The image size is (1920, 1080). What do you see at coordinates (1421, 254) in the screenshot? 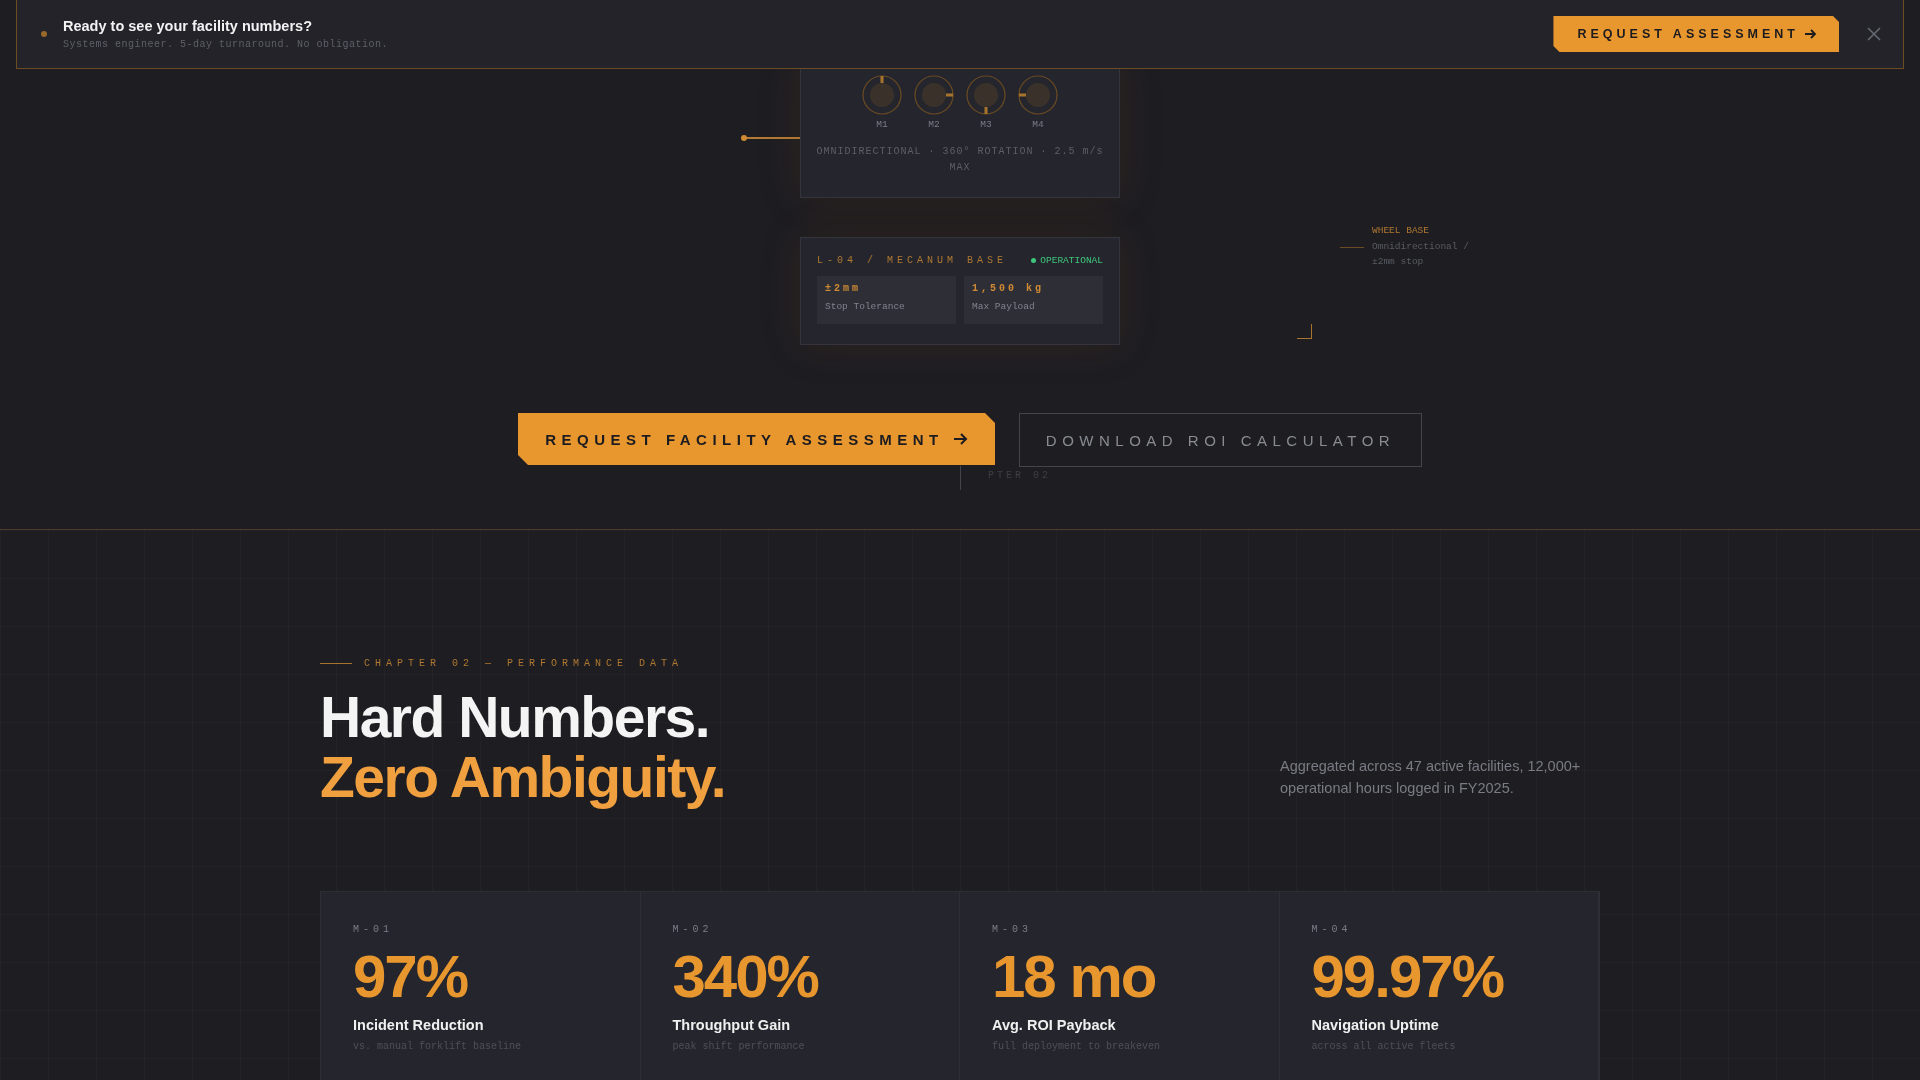
I see `annotation-text: Omnidirectional / ±2mm stop` at bounding box center [1421, 254].